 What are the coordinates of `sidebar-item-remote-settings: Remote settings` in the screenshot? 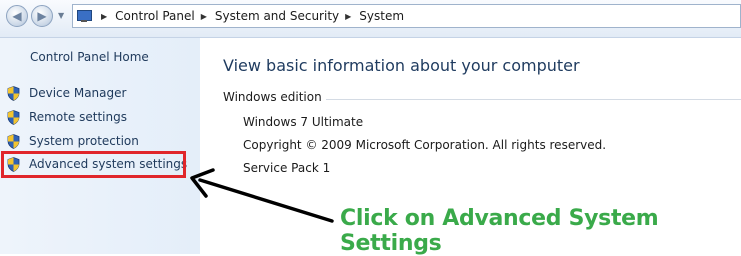 It's located at (67, 117).